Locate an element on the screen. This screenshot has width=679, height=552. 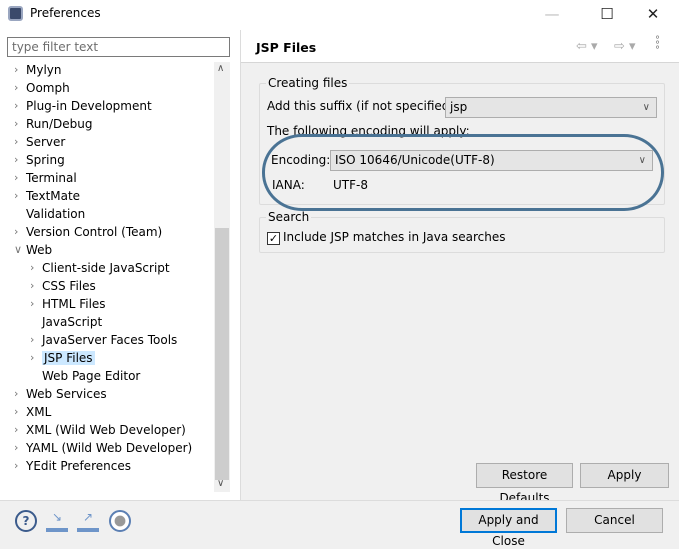
suffix-label: Add this suffix (if not specified): is located at coordinates (363, 106).